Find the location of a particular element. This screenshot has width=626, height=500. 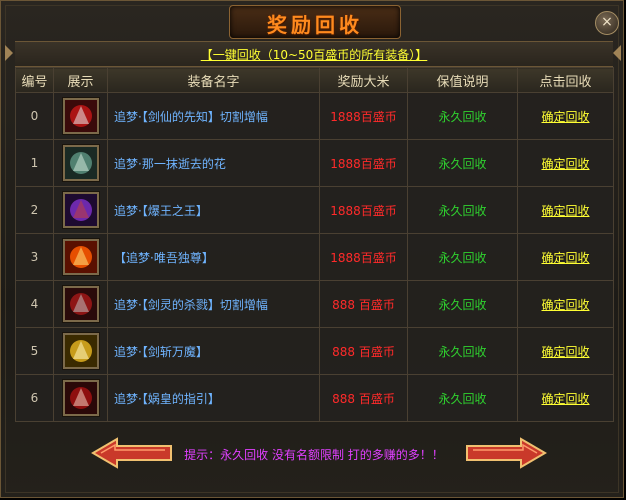

header-item-name: 装备名字 is located at coordinates (213, 80).